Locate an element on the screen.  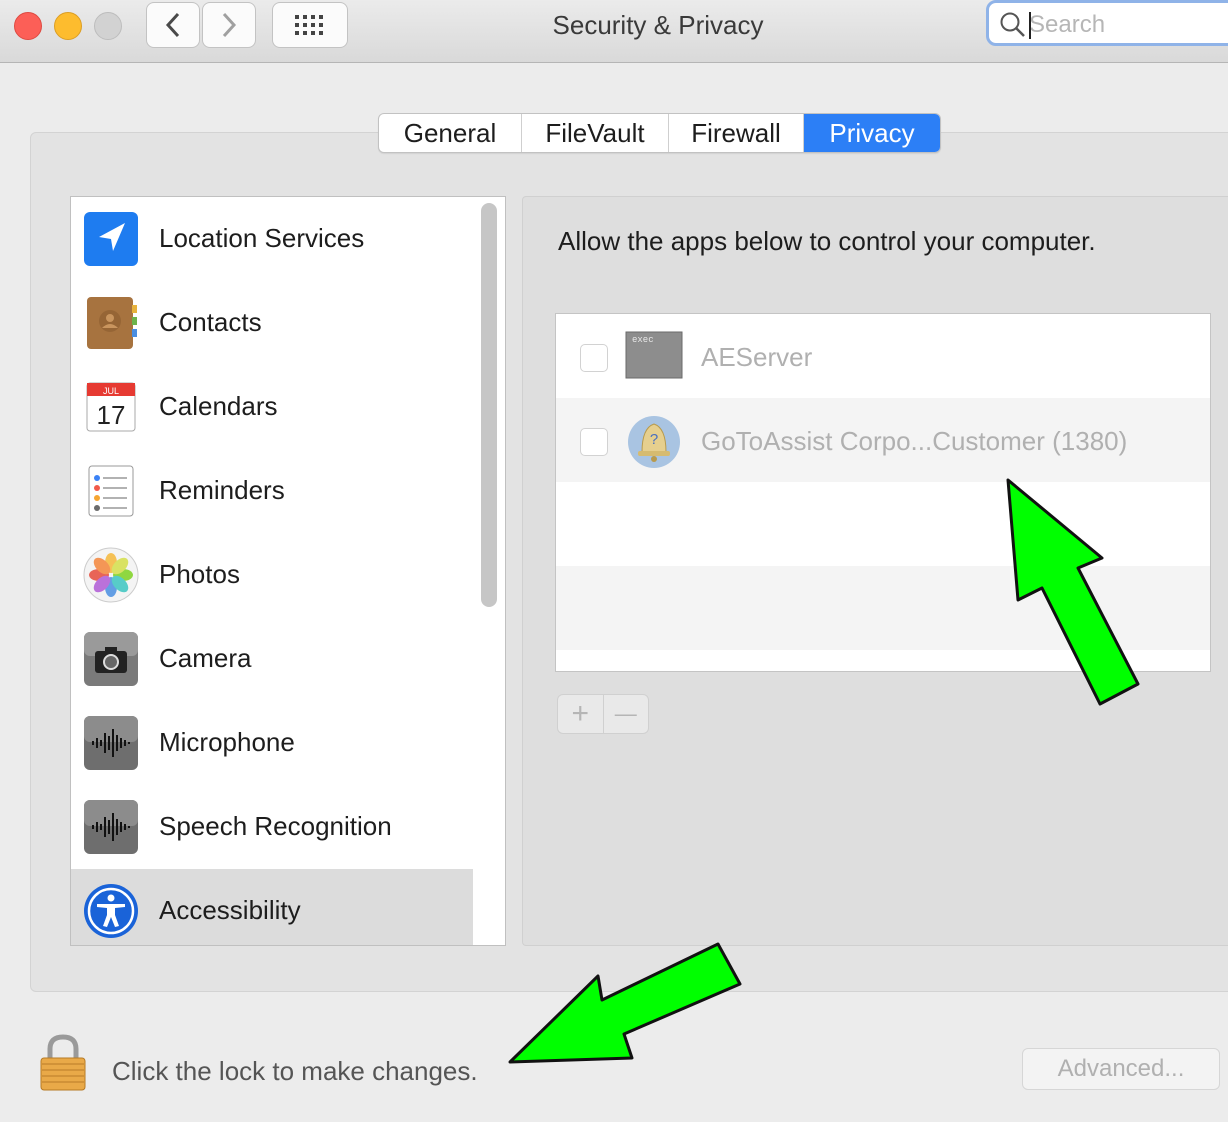
reminders-list-icon is located at coordinates (111, 491).